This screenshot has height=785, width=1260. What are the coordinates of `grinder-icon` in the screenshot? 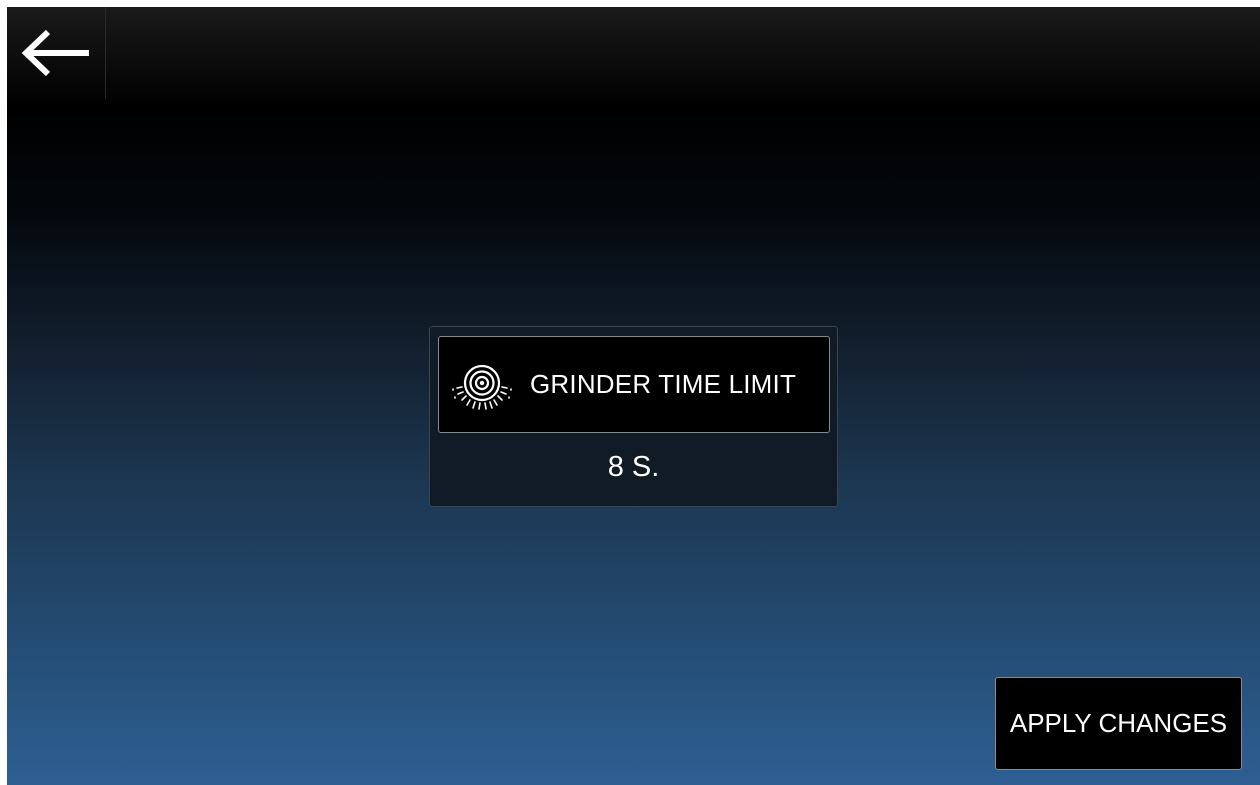 It's located at (482, 387).